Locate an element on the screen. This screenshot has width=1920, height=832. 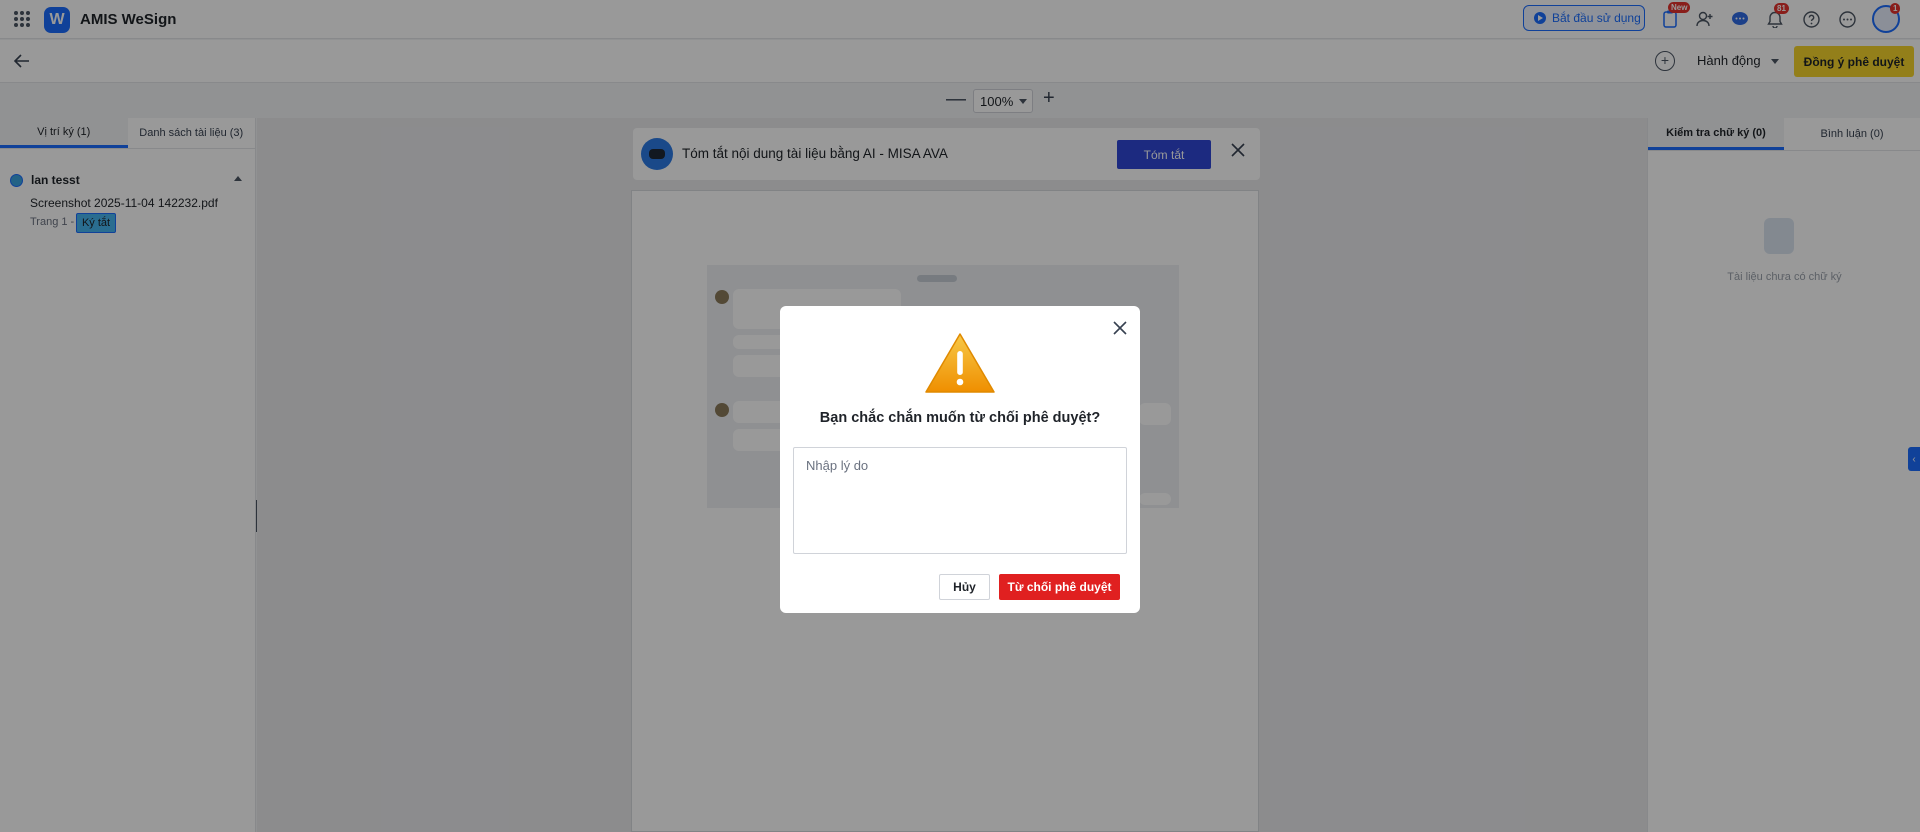
reject-approval-button: Từ chối phê duyệt is located at coordinates (1059, 587).